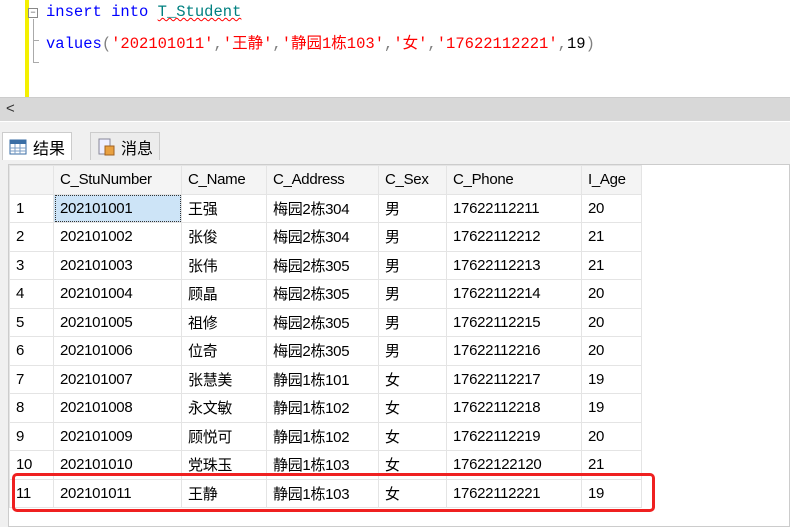 The height and width of the screenshot is (527, 790). I want to click on code-line-1: insert into T_Student, so click(143, 12).